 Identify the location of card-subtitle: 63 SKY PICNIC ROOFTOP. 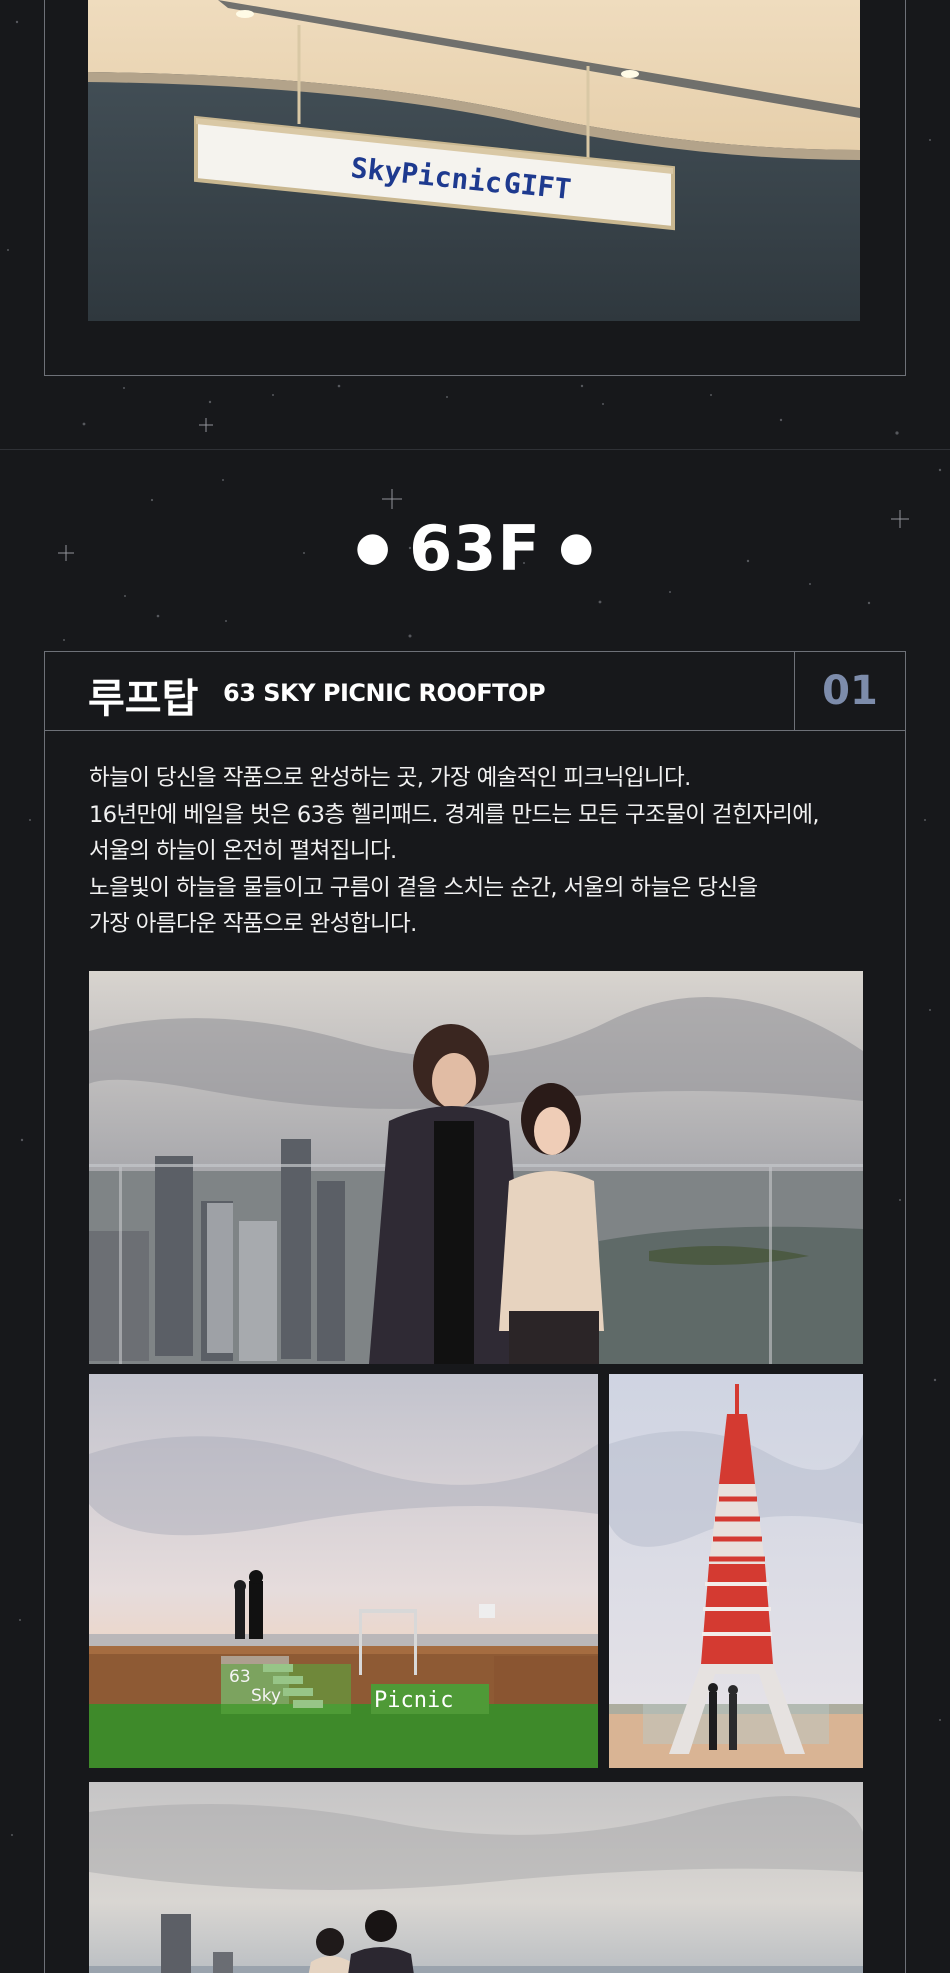
(384, 693).